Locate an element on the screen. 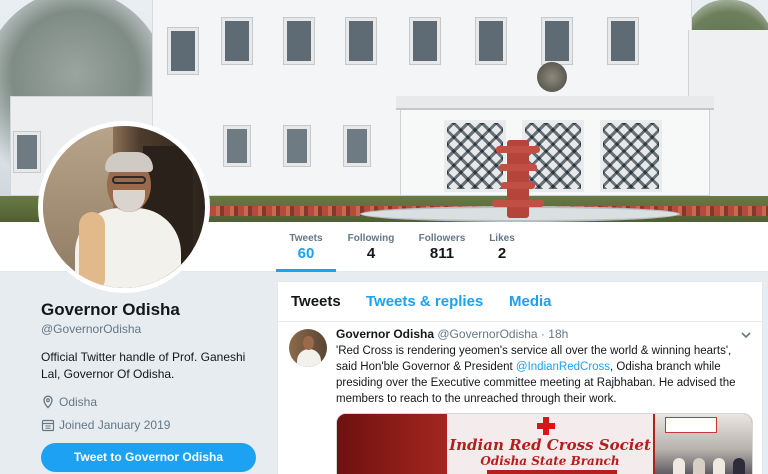 The image size is (768, 474). stat-value: 4 is located at coordinates (371, 253).